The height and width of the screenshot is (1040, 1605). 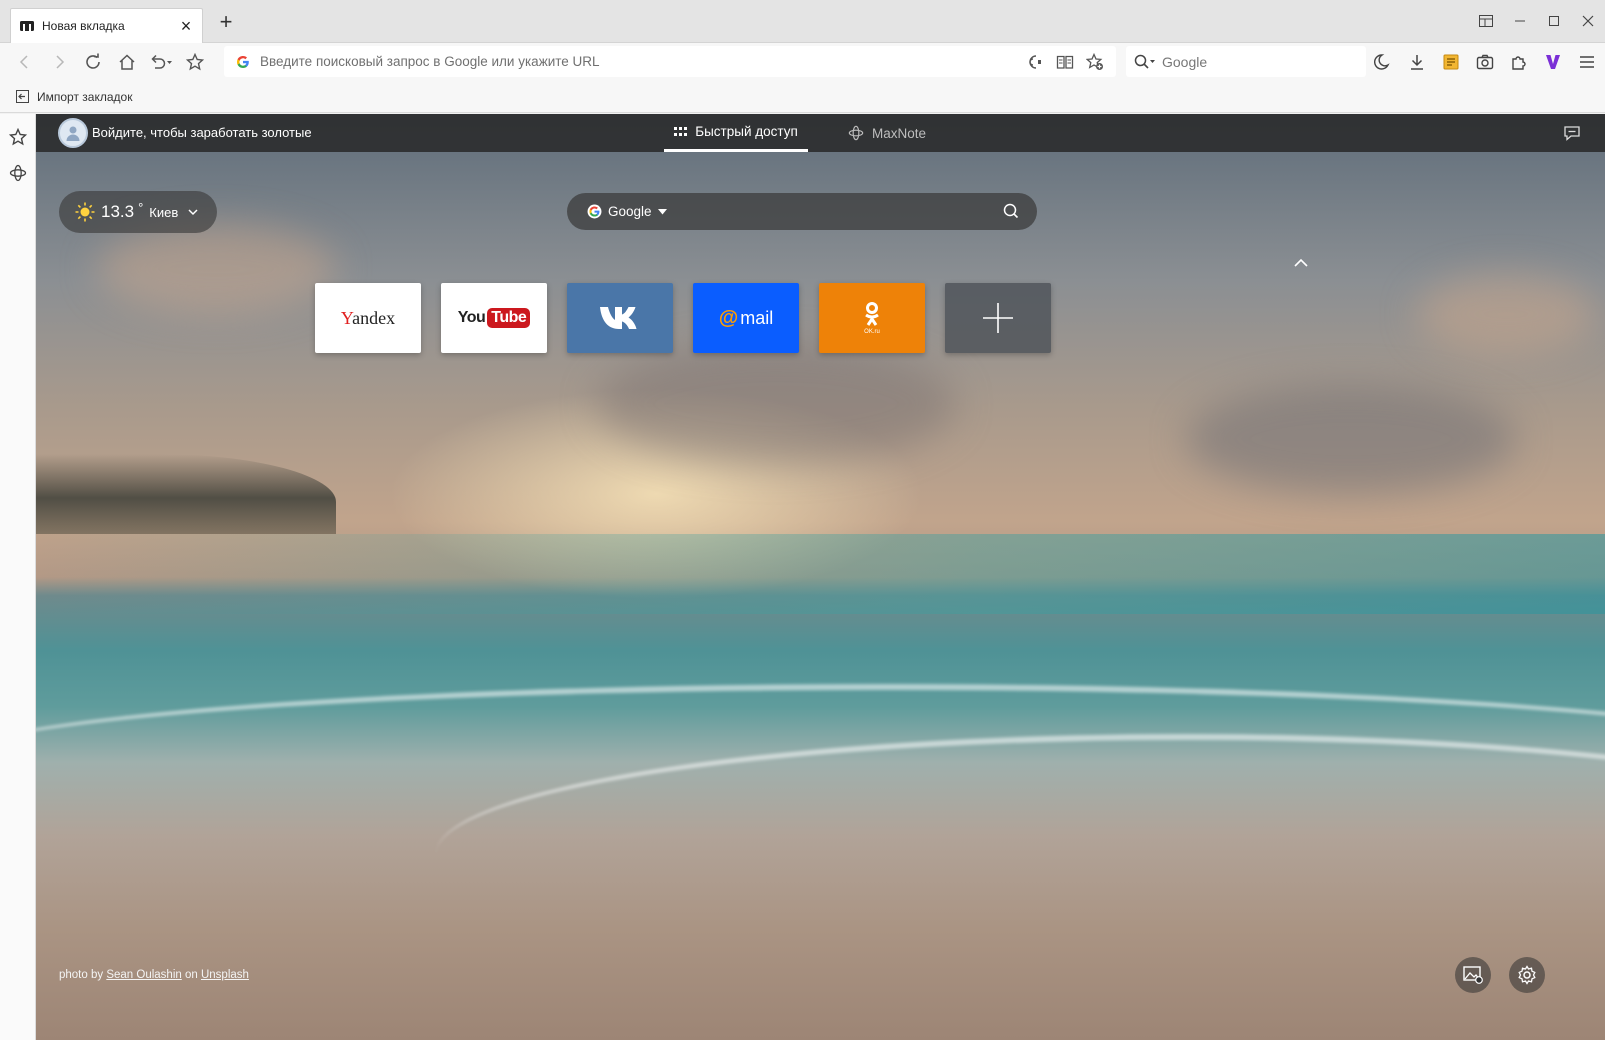 What do you see at coordinates (186, 494) in the screenshot?
I see `wallpaper-island` at bounding box center [186, 494].